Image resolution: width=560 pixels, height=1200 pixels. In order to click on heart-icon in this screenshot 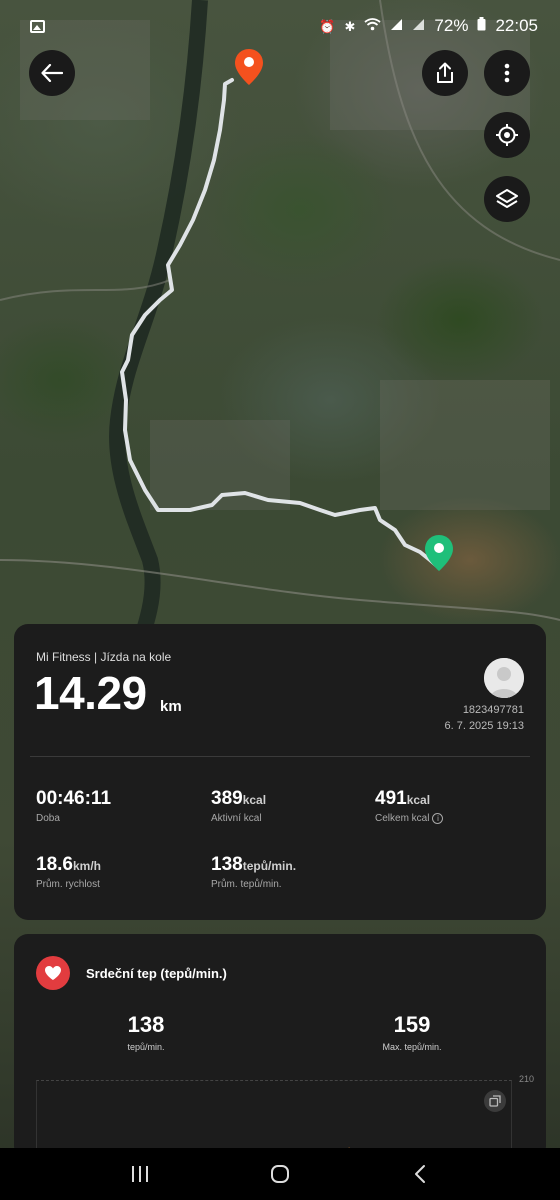, I will do `click(53, 973)`.